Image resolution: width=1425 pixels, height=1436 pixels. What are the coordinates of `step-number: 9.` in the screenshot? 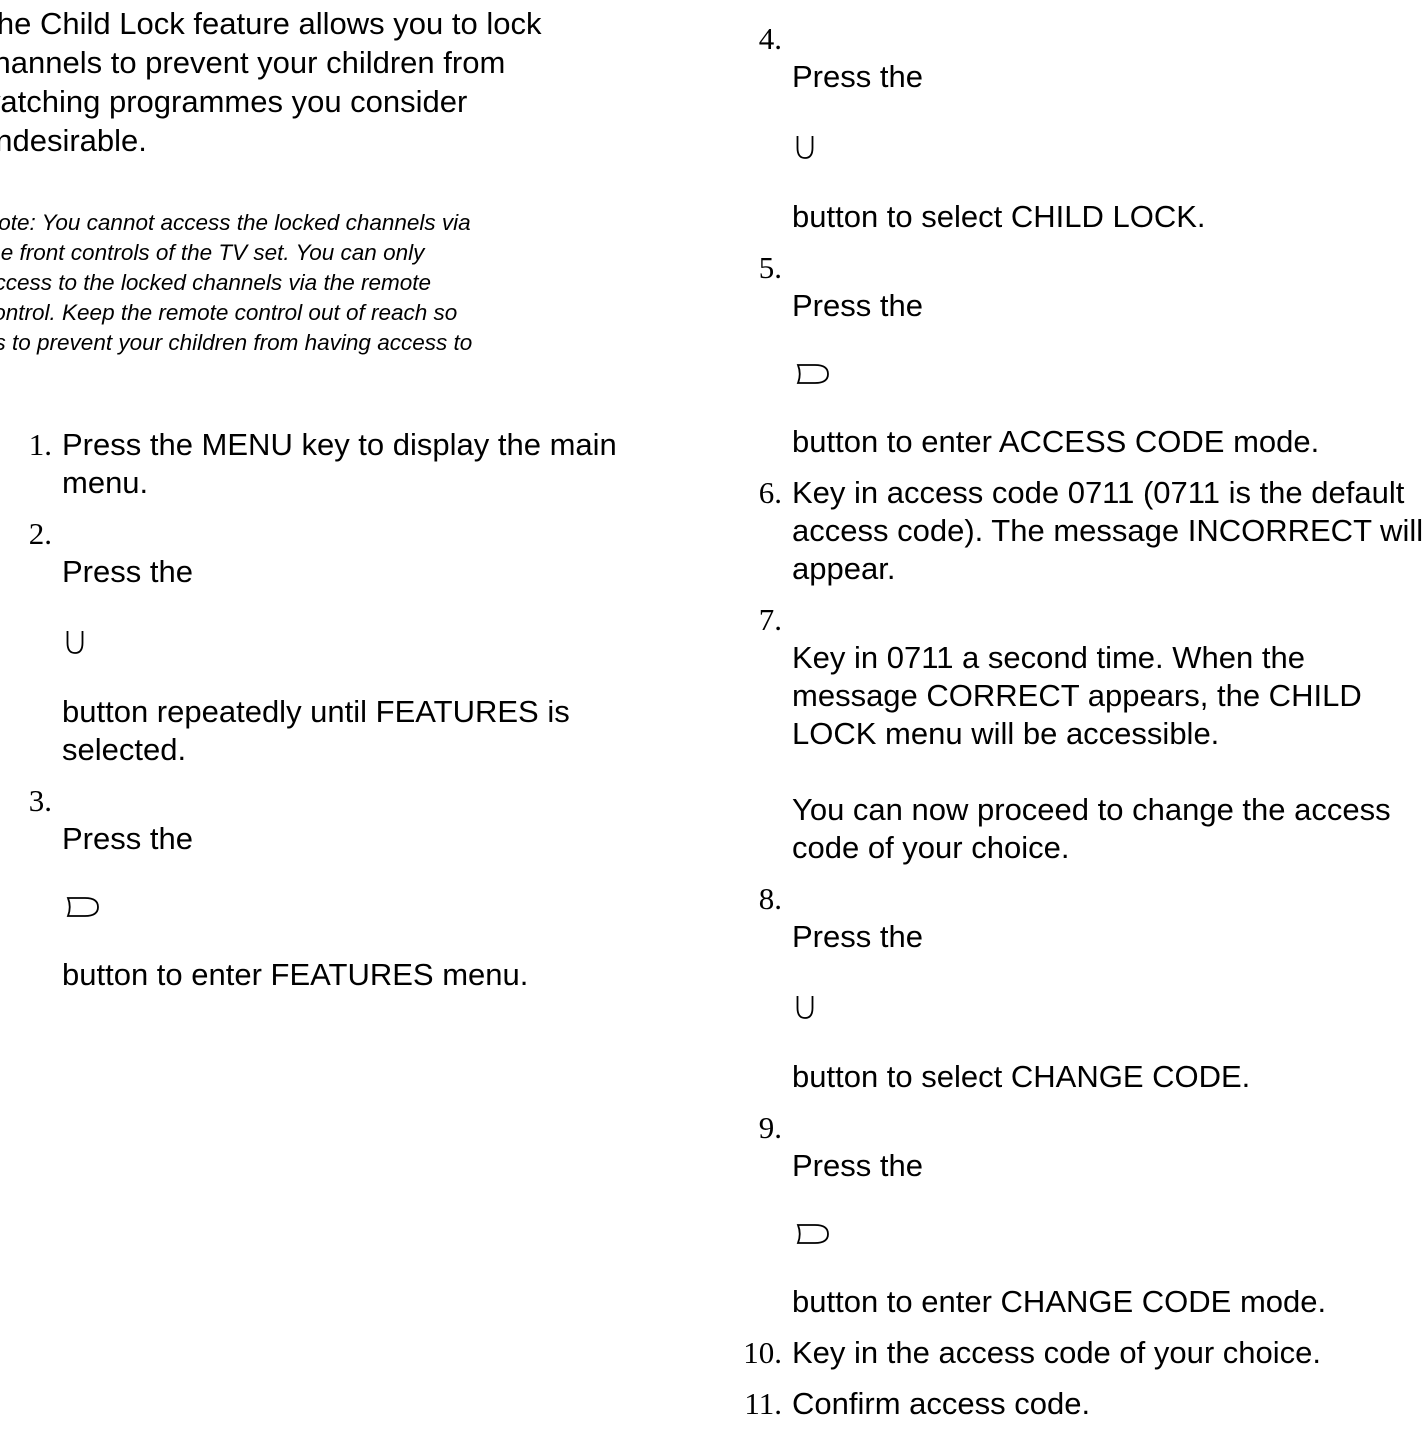 It's located at (770, 1127).